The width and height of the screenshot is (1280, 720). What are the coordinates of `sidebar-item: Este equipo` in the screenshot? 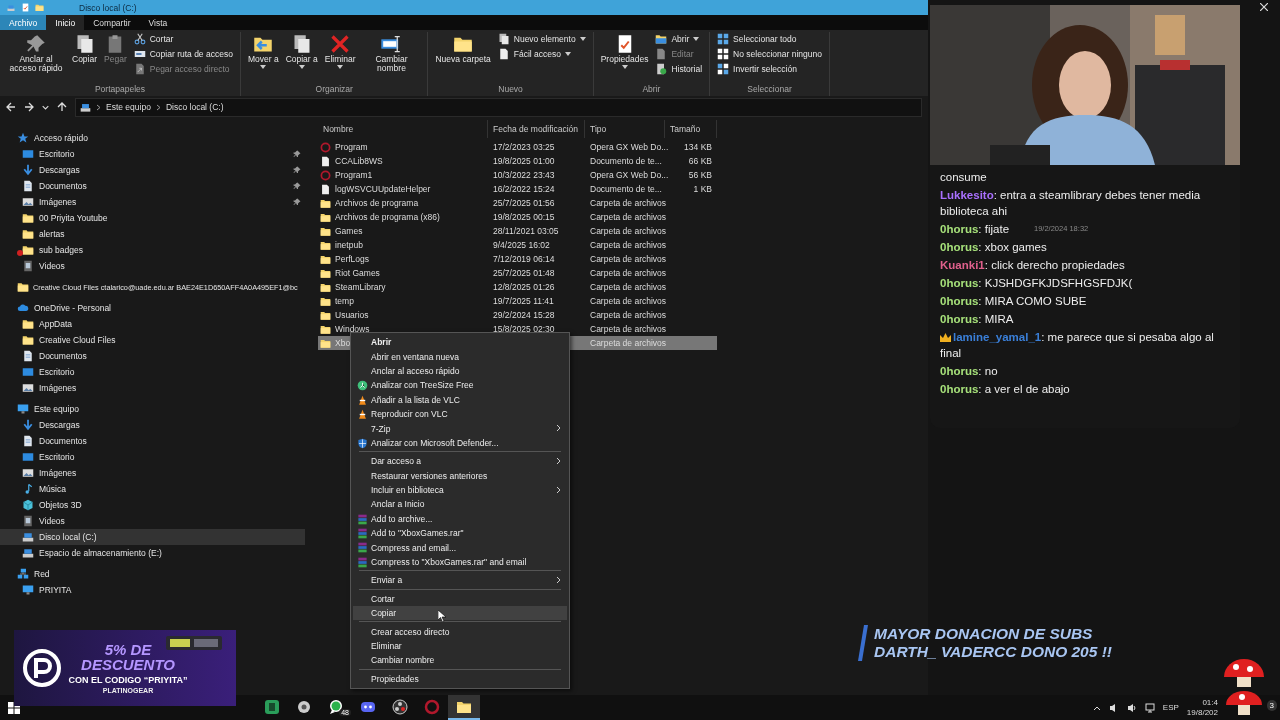 It's located at (152, 409).